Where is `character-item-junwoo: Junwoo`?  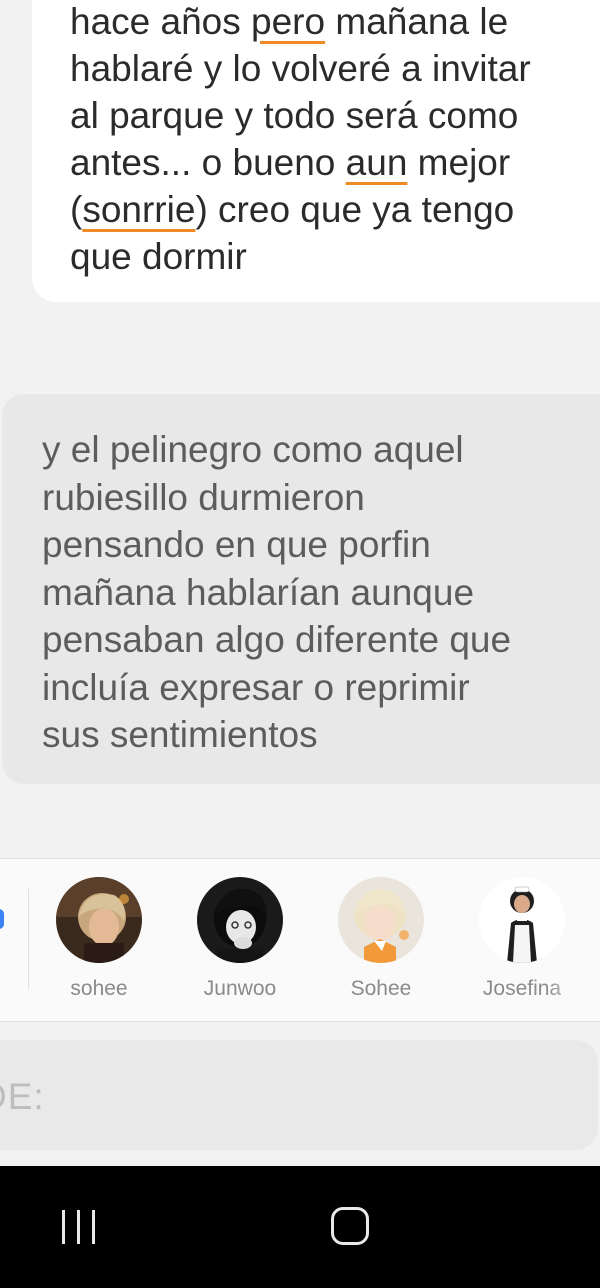
character-item-junwoo: Junwoo is located at coordinates (240, 939).